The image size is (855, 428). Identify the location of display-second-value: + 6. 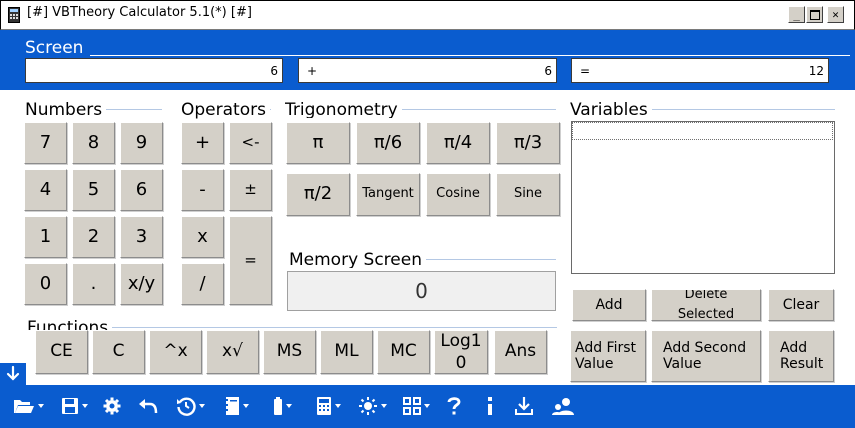
(427, 70).